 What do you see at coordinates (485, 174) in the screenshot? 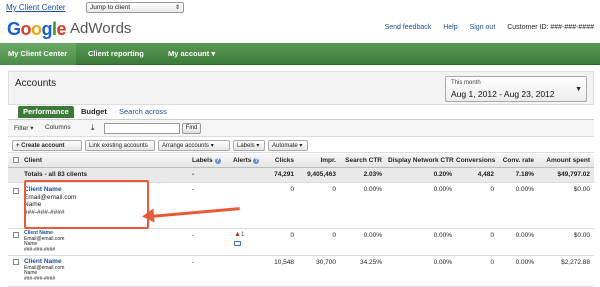
I see `totals-conversions: 4,482` at bounding box center [485, 174].